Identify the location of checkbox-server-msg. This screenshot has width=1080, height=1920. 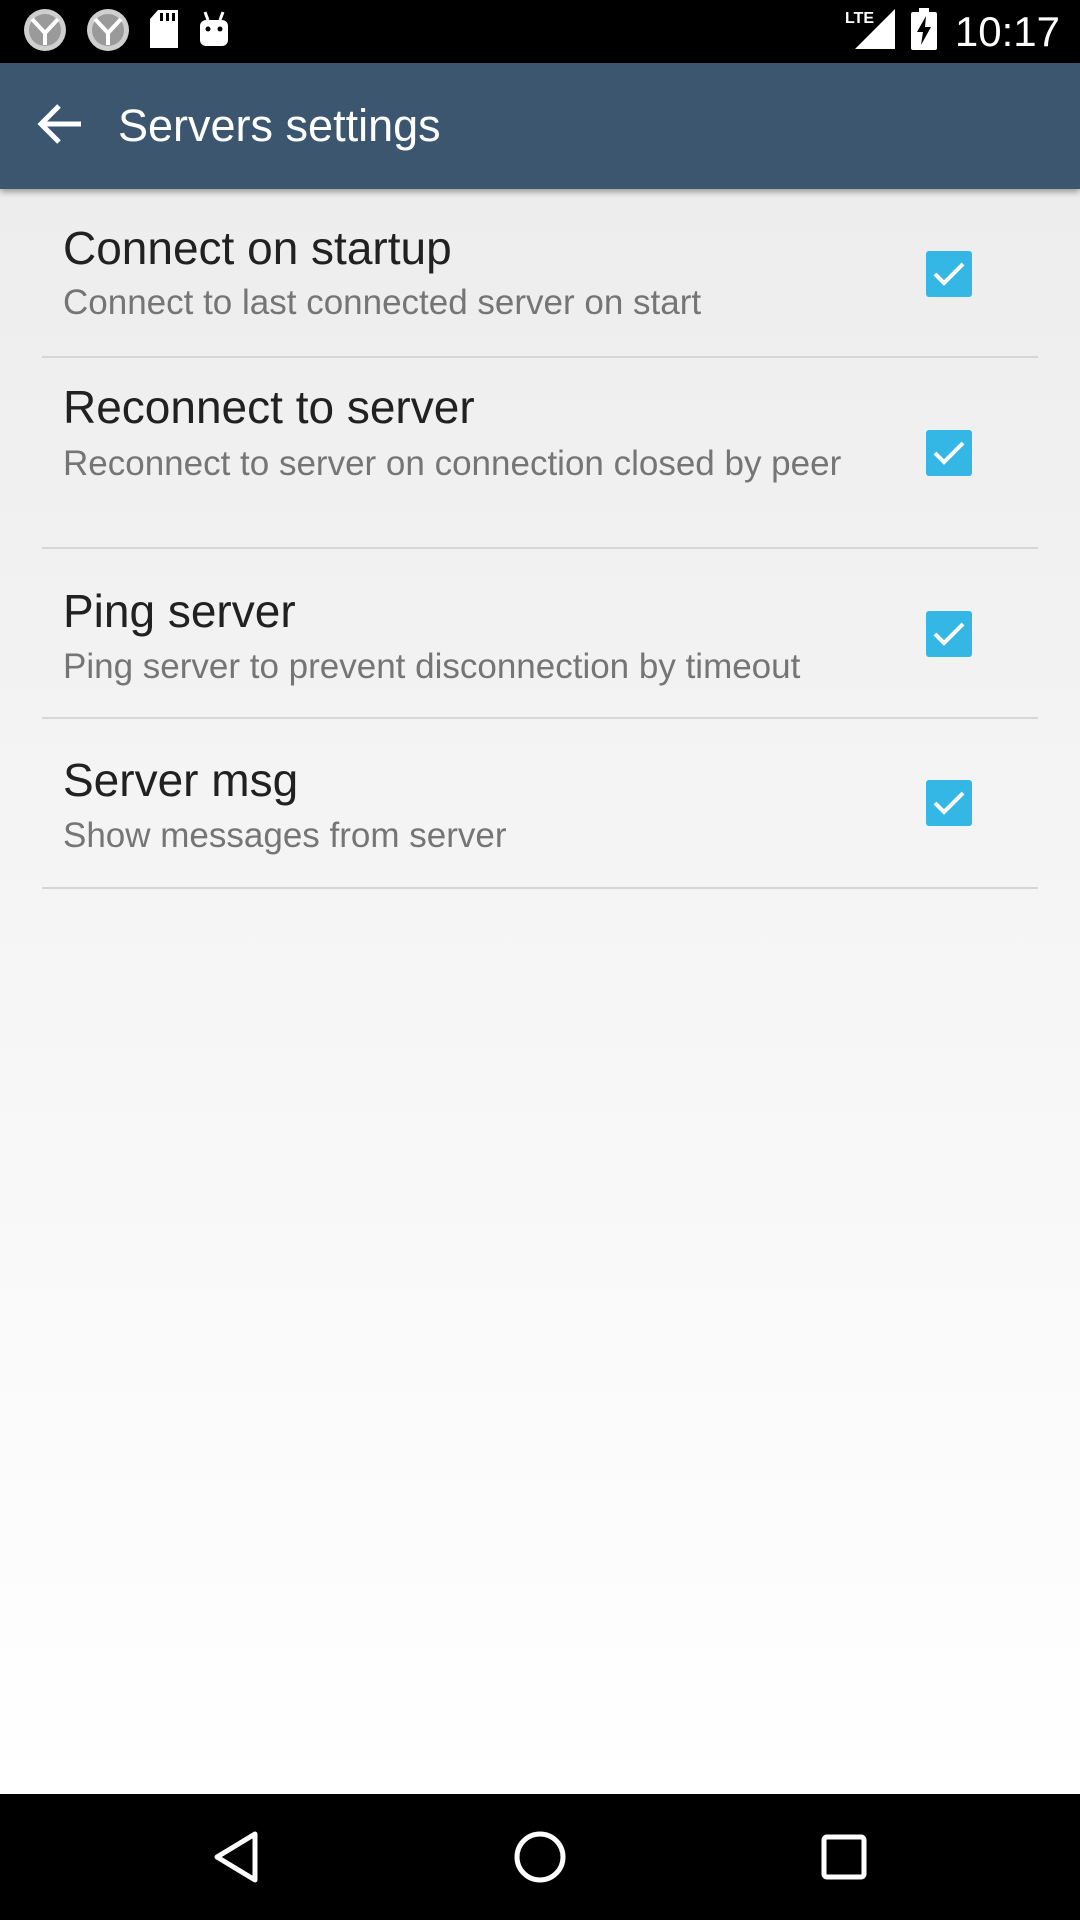
(949, 803).